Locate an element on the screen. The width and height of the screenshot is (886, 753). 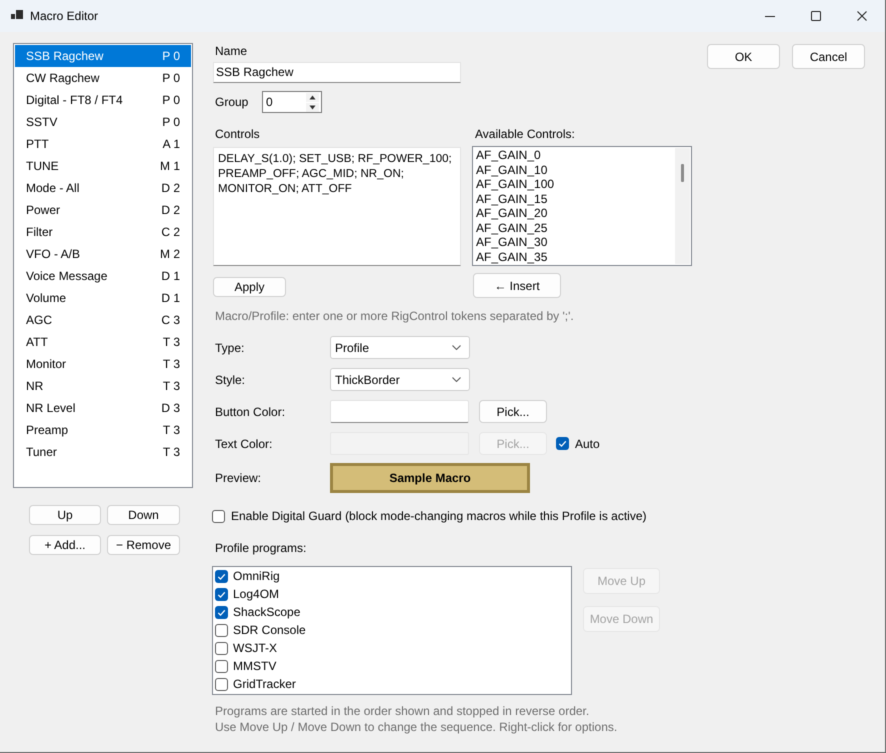
spin-down-icon is located at coordinates (312, 107).